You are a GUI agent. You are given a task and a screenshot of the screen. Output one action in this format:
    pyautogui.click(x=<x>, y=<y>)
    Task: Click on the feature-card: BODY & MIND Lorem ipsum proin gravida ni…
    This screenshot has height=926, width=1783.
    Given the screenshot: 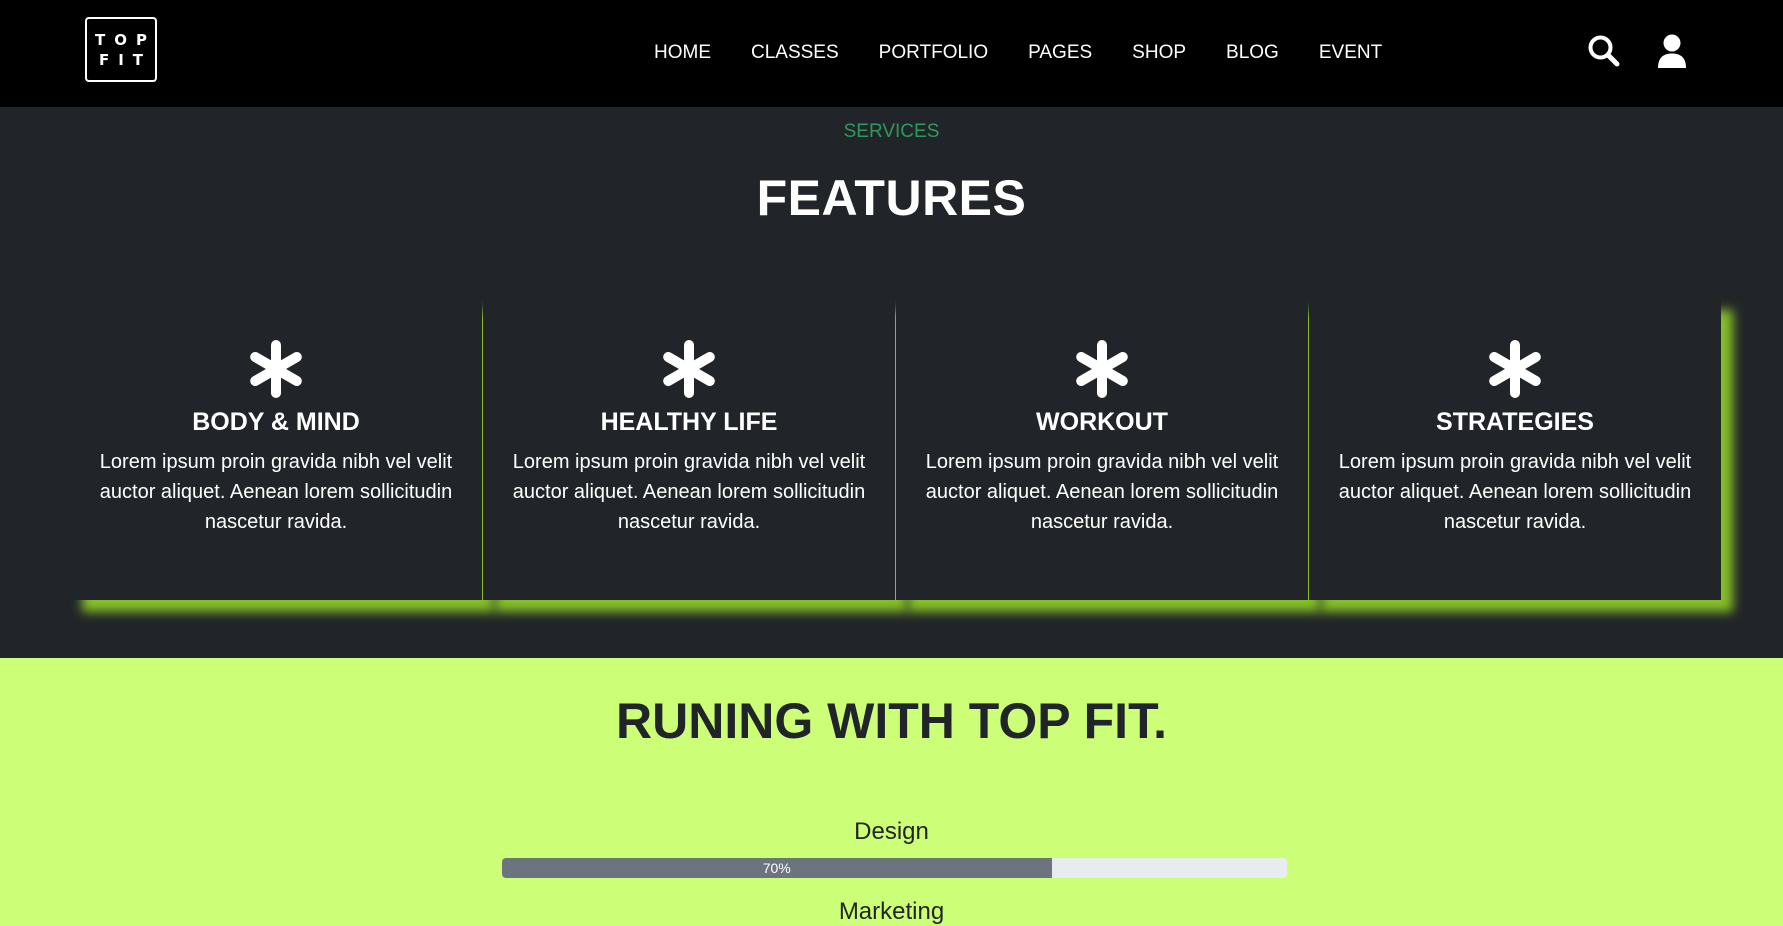 What is the action you would take?
    pyautogui.click(x=276, y=449)
    